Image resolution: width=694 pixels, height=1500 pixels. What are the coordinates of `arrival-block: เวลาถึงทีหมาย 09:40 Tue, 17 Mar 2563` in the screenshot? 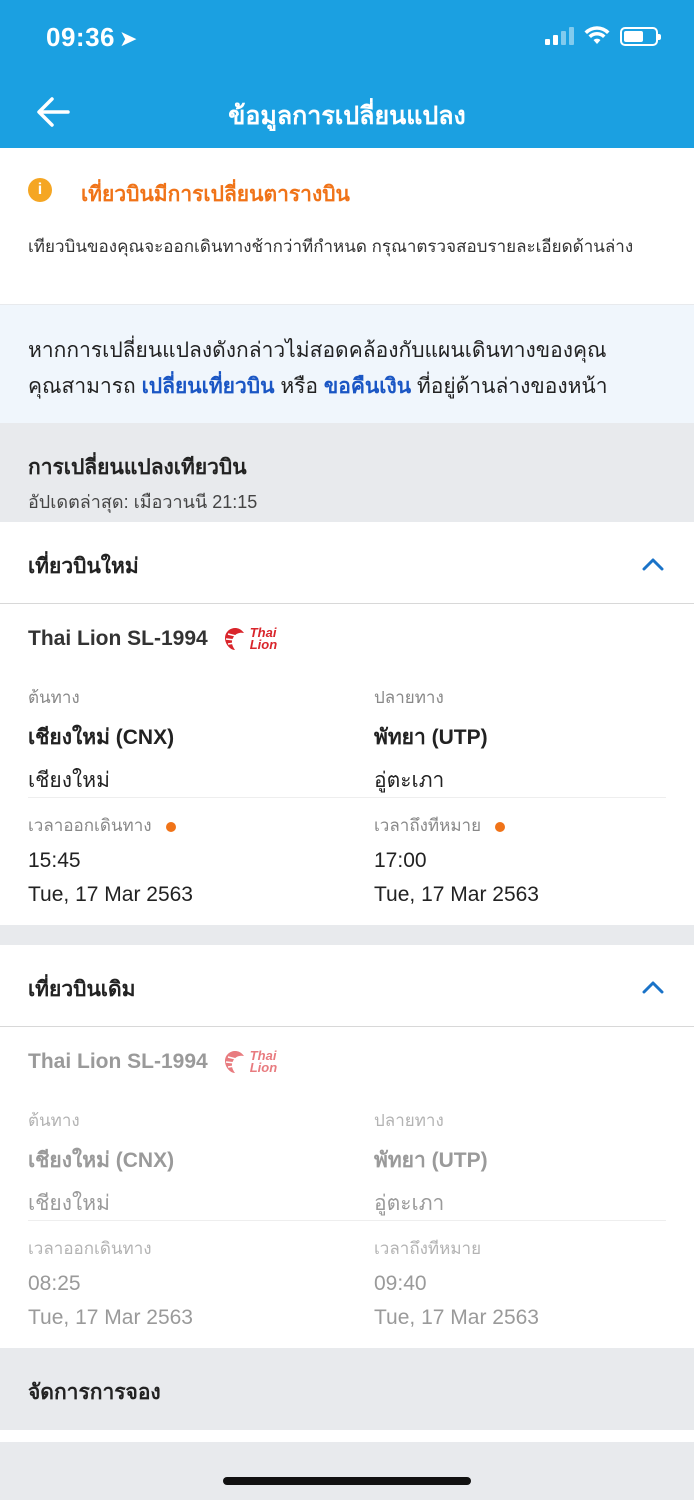 It's located at (456, 1282).